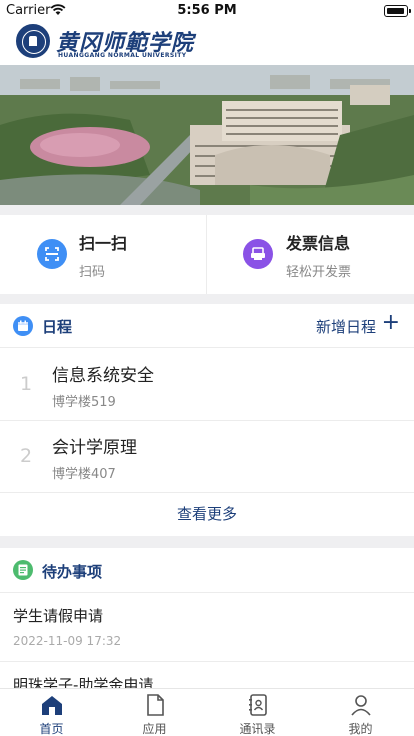  Describe the element at coordinates (23, 570) in the screenshot. I see `checklist-icon` at that location.